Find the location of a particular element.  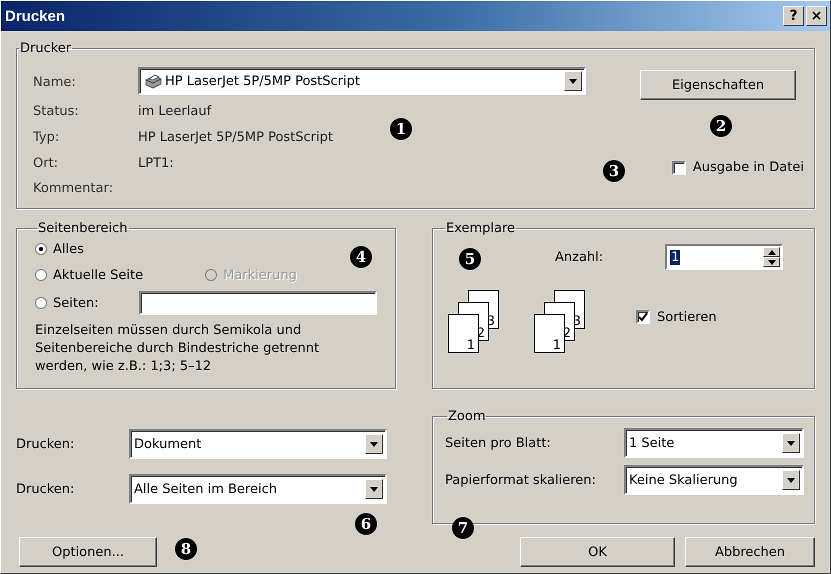

field-label: Ort: is located at coordinates (46, 163).